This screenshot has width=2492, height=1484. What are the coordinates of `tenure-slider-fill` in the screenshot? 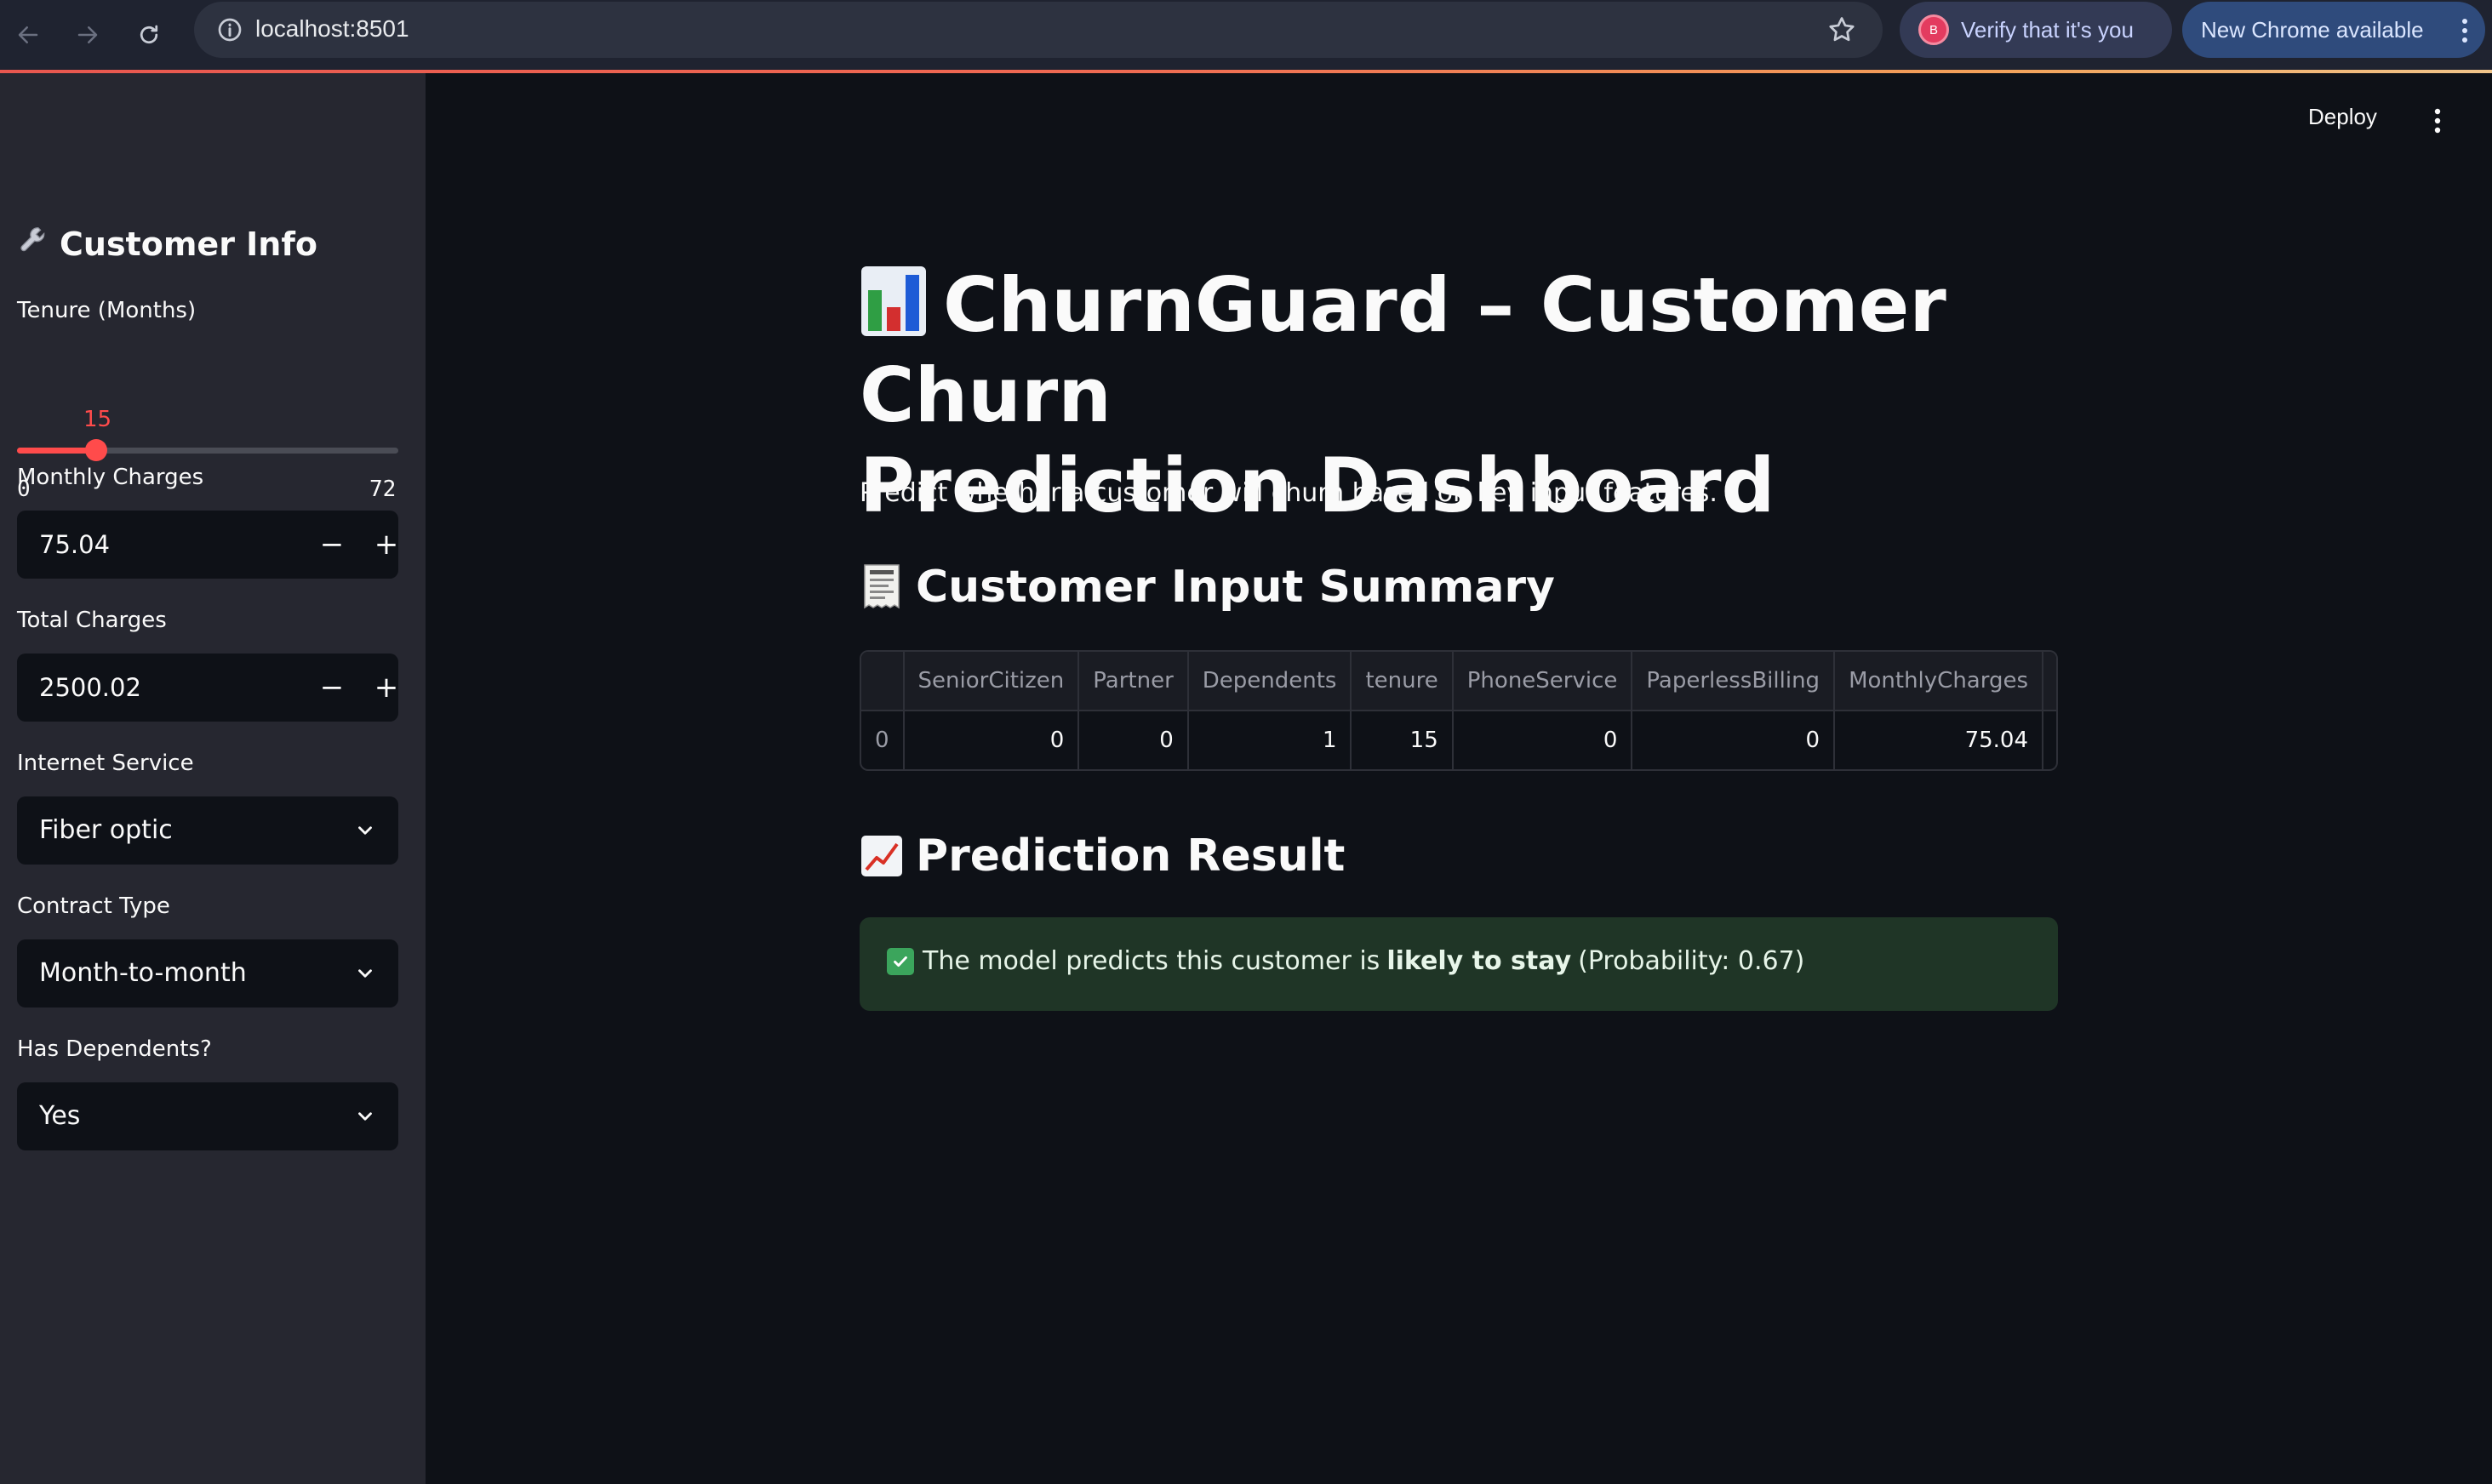 It's located at (57, 451).